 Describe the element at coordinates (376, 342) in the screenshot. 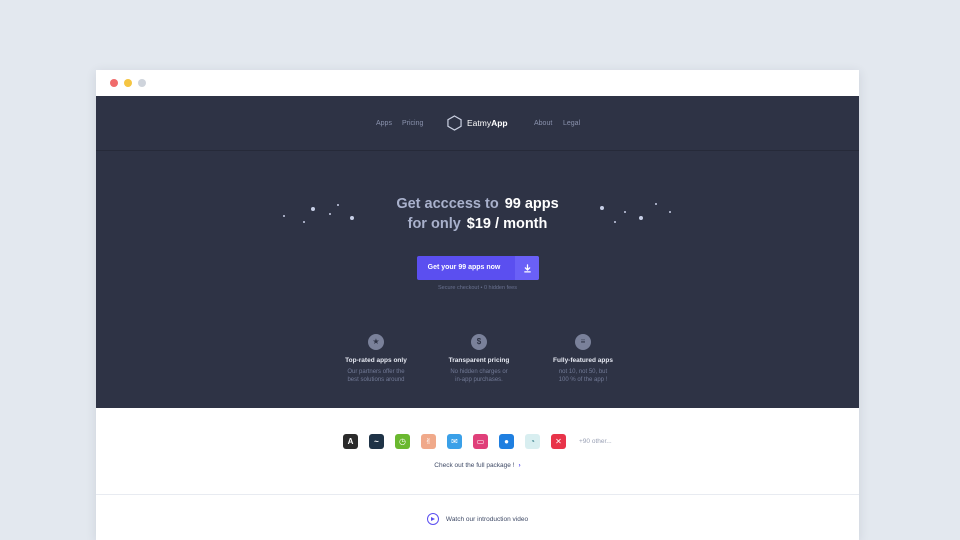

I see `star-icon: ★` at that location.